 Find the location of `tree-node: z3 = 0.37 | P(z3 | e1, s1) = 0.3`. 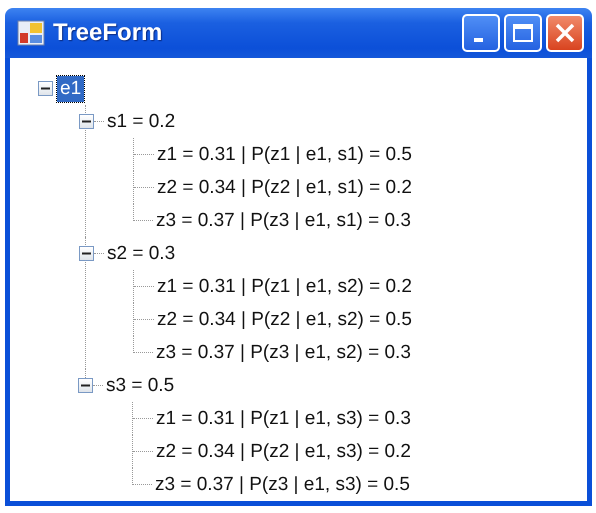

tree-node: z3 = 0.37 | P(z3 | e1, s1) = 0.3 is located at coordinates (283, 221).